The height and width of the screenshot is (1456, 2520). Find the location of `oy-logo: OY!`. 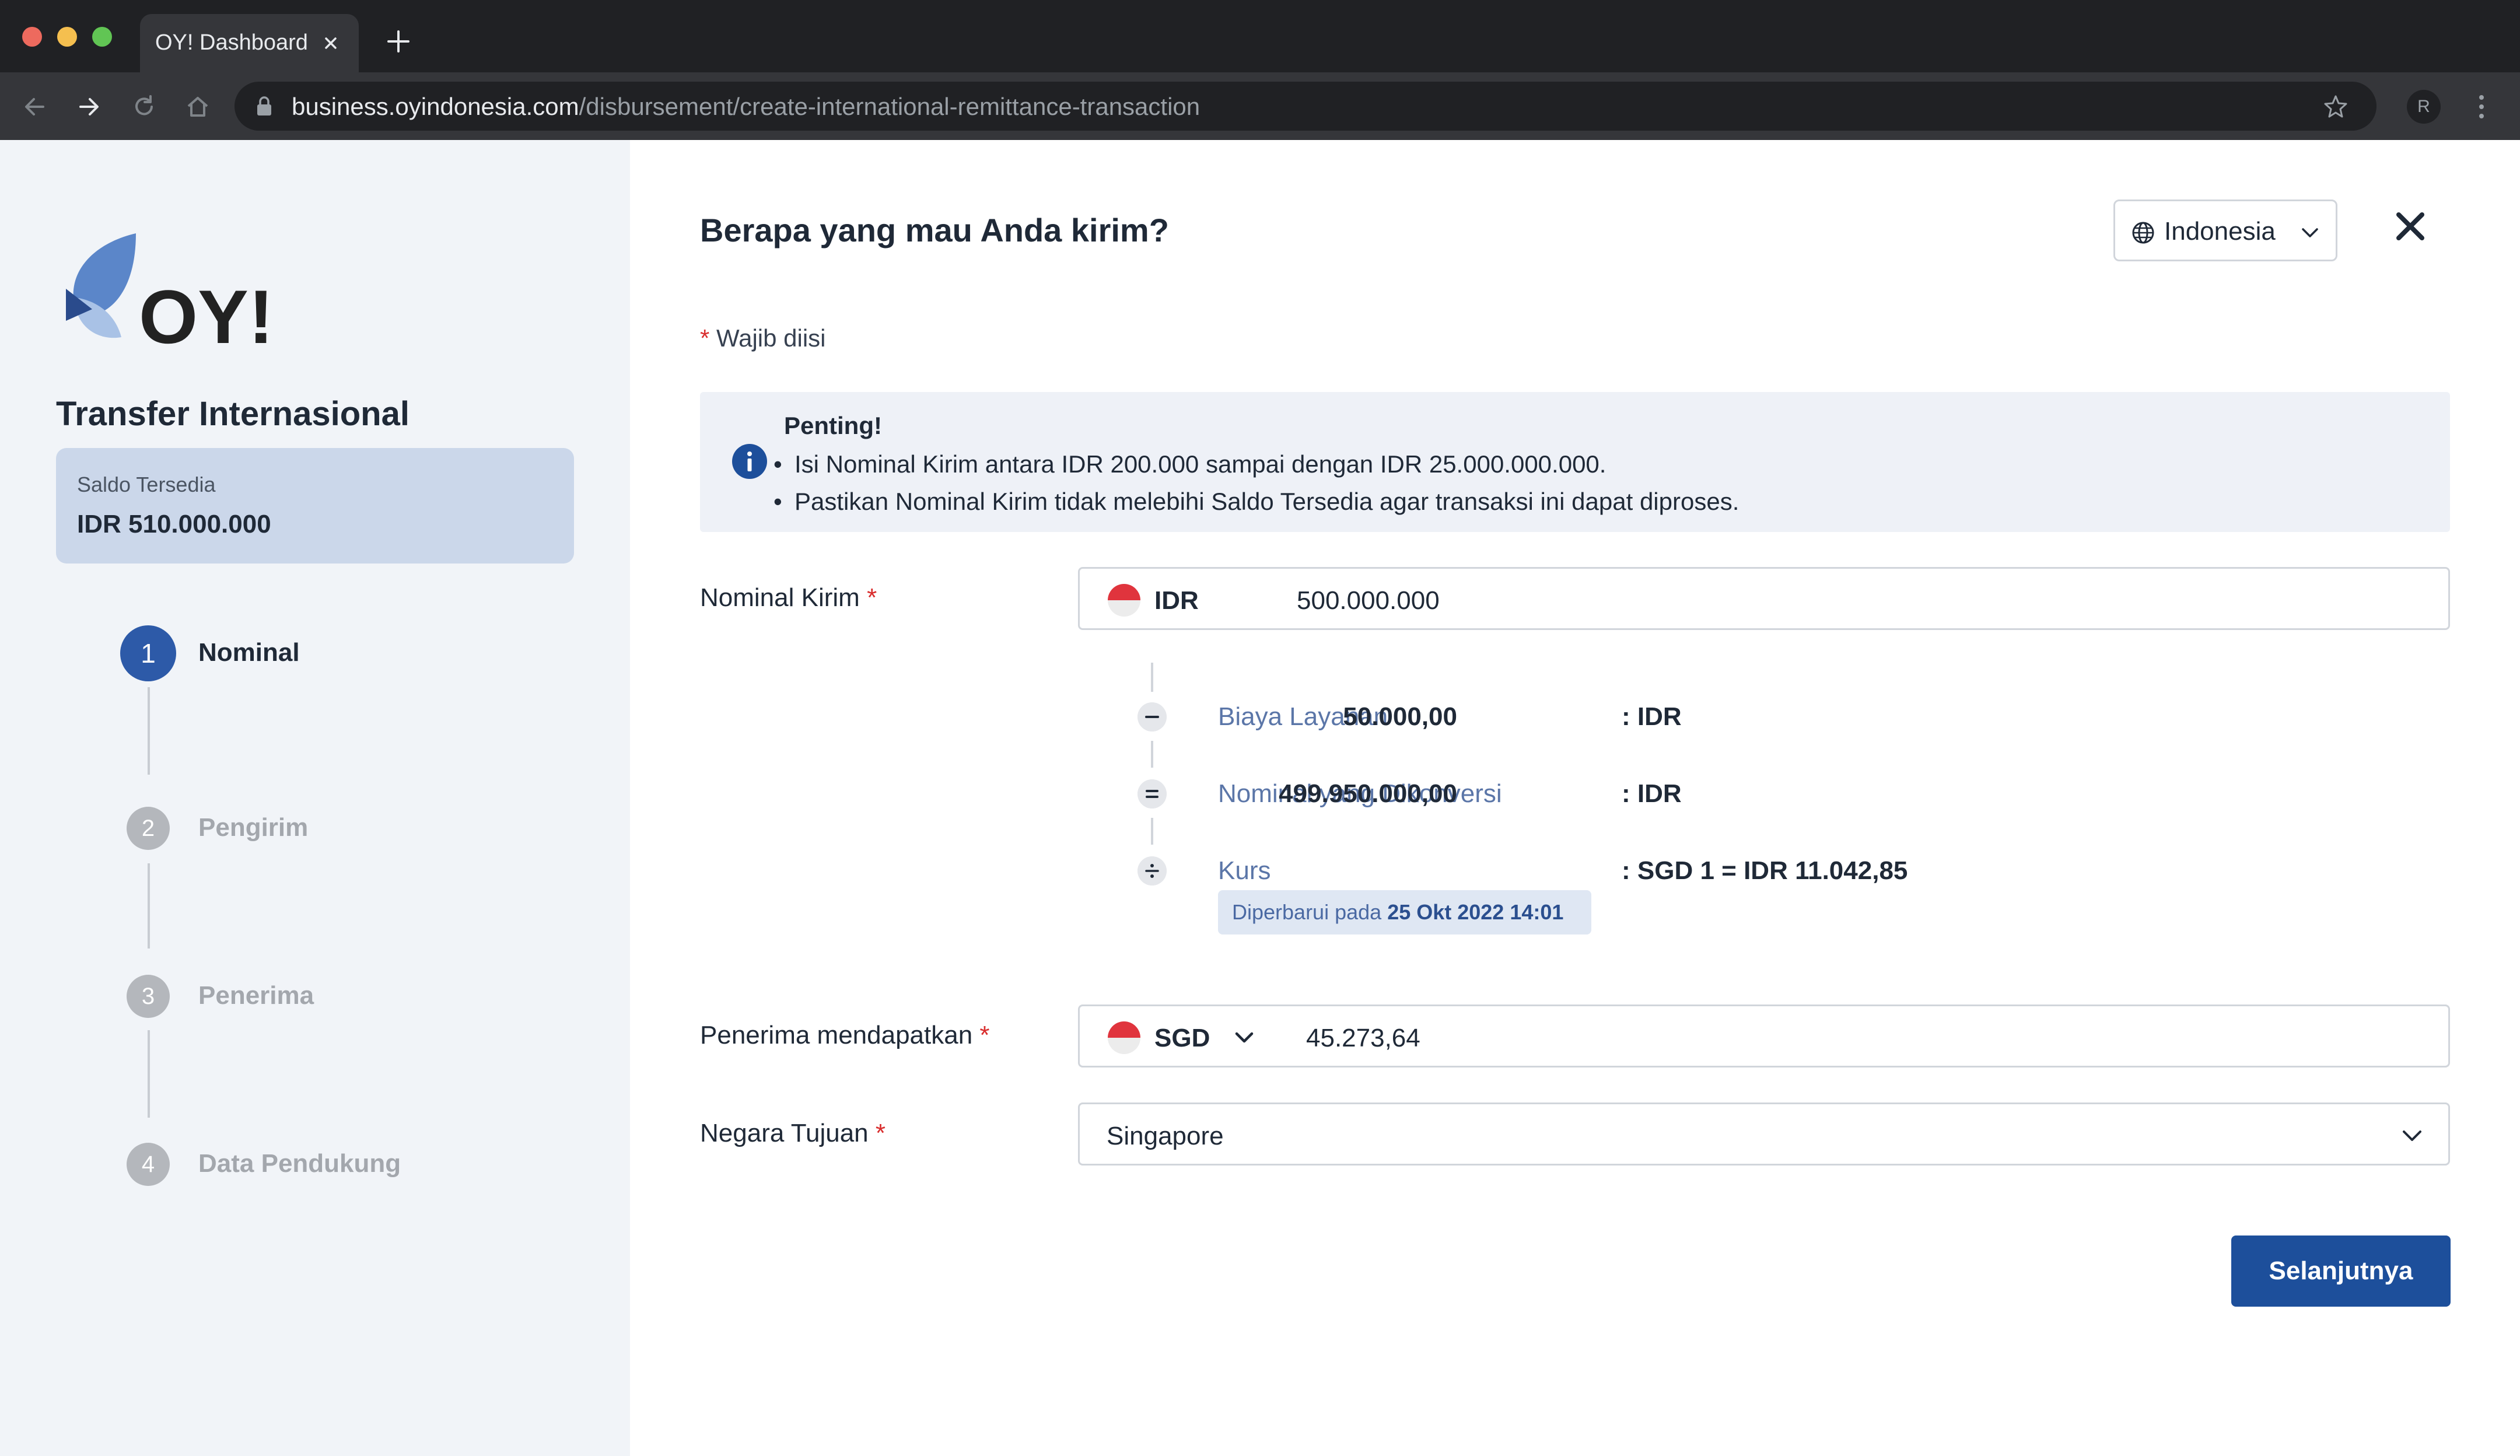

oy-logo: OY! is located at coordinates (170, 291).